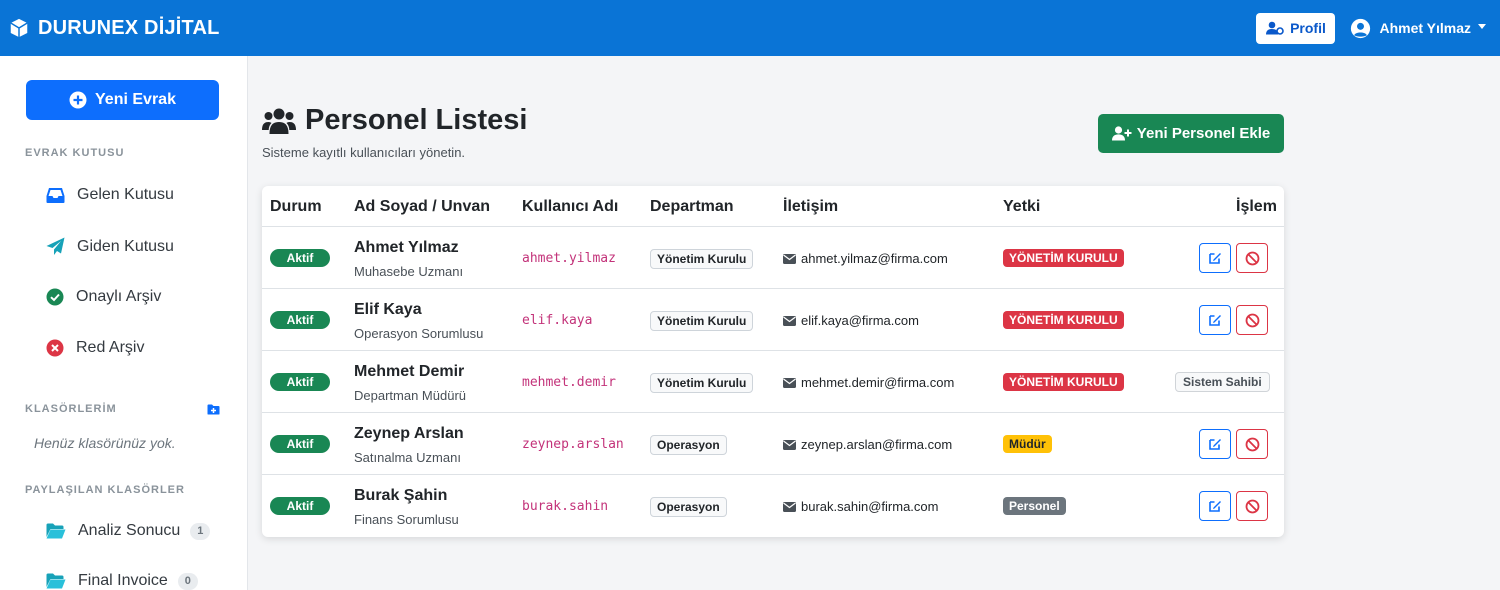 The image size is (1500, 590). What do you see at coordinates (114, 28) in the screenshot?
I see `brand: DURUNEX DİJİTAL` at bounding box center [114, 28].